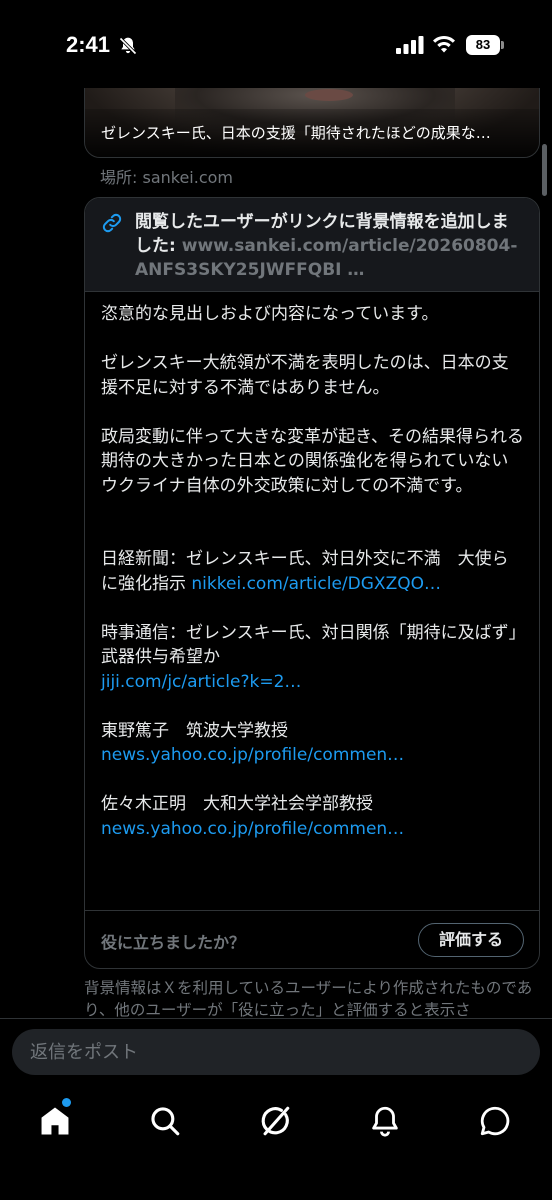 Image resolution: width=552 pixels, height=1200 pixels. Describe the element at coordinates (318, 645) in the screenshot. I see `source-label: 時事通信：ゼレンスキー氏、対日関係「期待に及ばず」 武器供与希望か` at that location.